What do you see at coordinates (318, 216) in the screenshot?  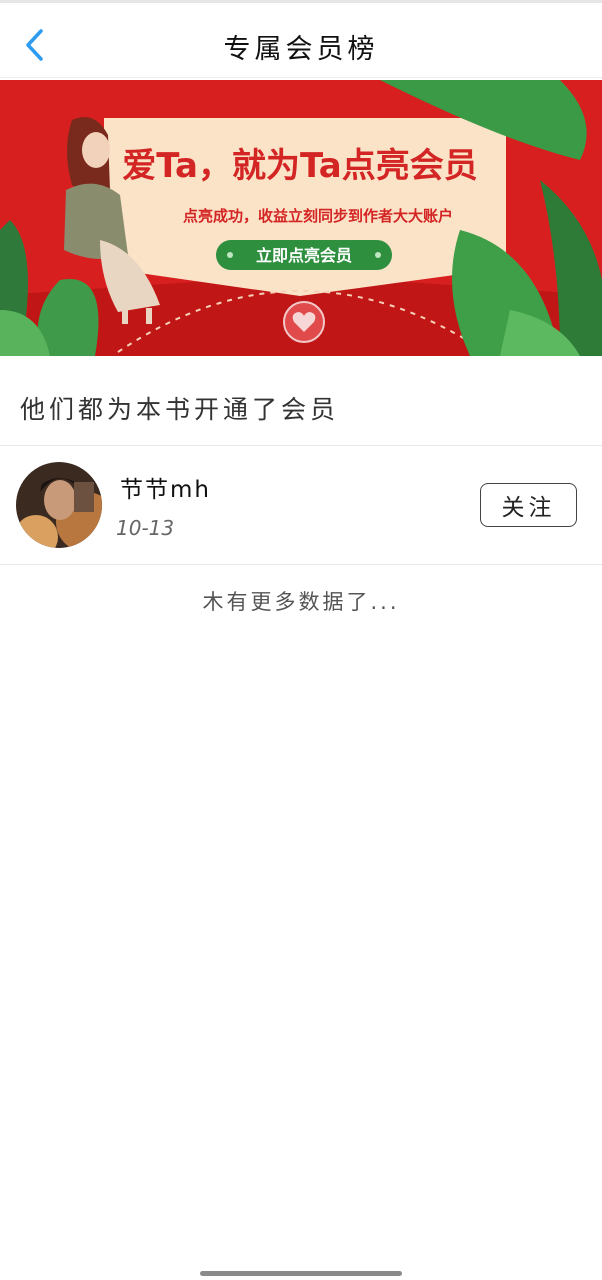 I see `banner-subline: 点亮成功，收益立刻同步到作者大大账户` at bounding box center [318, 216].